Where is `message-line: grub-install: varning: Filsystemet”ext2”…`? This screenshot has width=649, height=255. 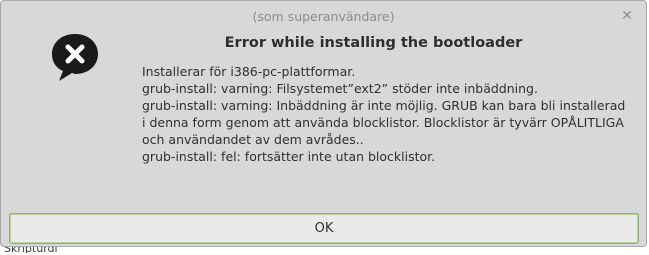
message-line: grub-install: varning: Filsystemet”ext2”… is located at coordinates (340, 88).